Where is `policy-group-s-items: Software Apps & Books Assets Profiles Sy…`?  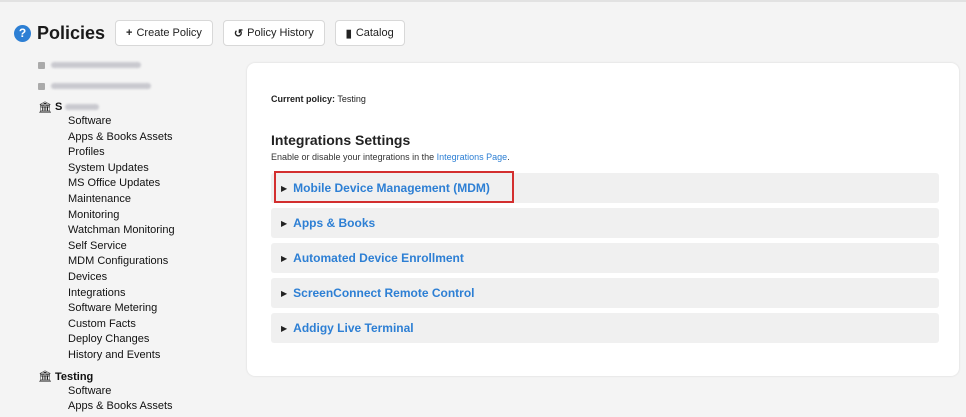 policy-group-s-items: Software Apps & Books Assets Profiles Sy… is located at coordinates (151, 239).